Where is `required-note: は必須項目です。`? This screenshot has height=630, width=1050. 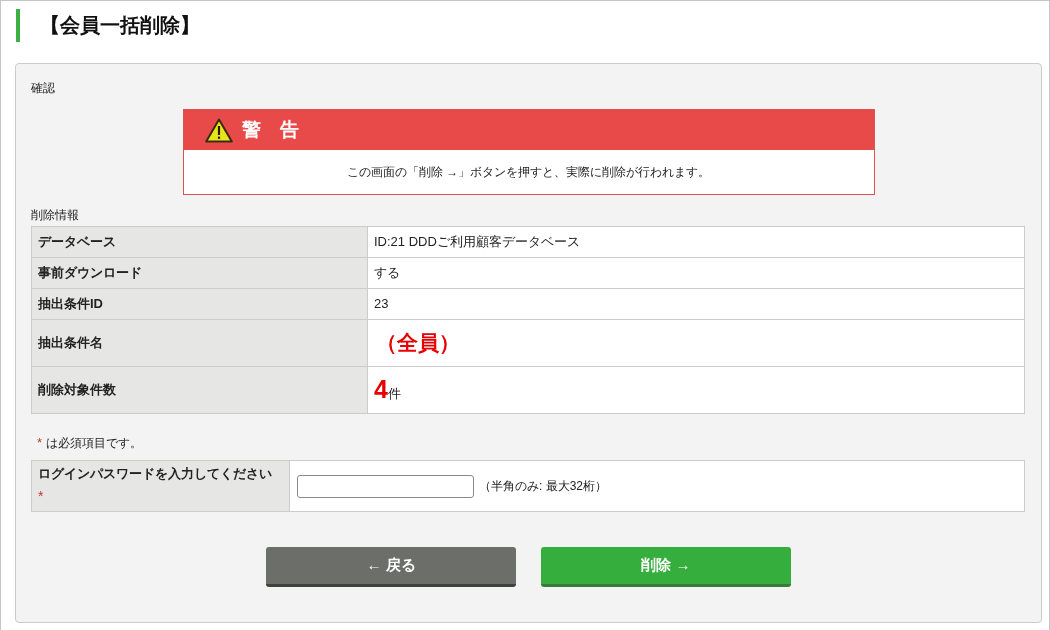 required-note: は必須項目です。 is located at coordinates (94, 443).